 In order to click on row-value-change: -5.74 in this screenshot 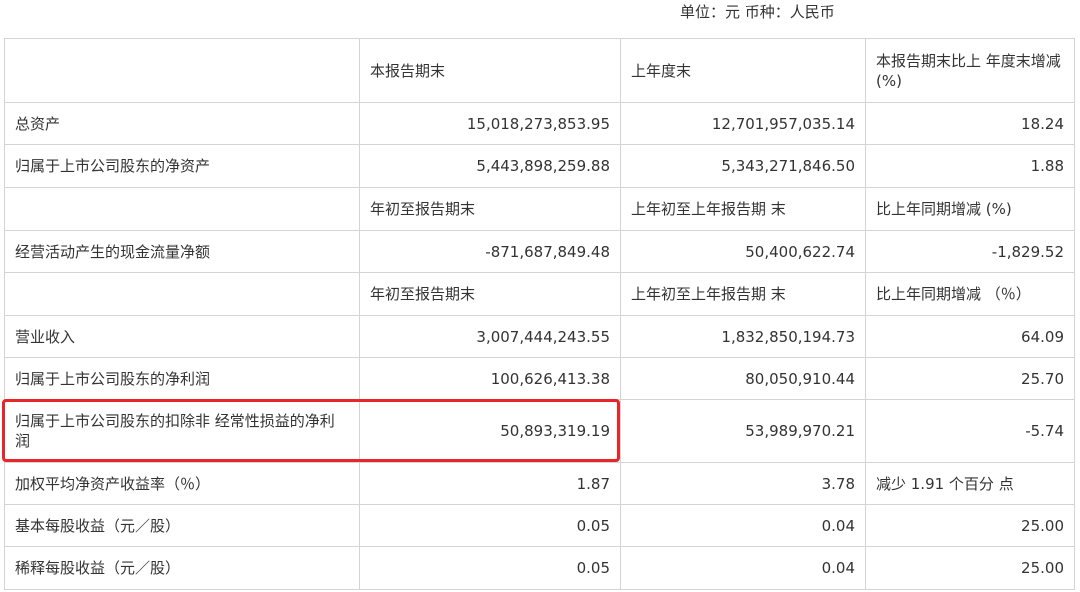, I will do `click(970, 431)`.